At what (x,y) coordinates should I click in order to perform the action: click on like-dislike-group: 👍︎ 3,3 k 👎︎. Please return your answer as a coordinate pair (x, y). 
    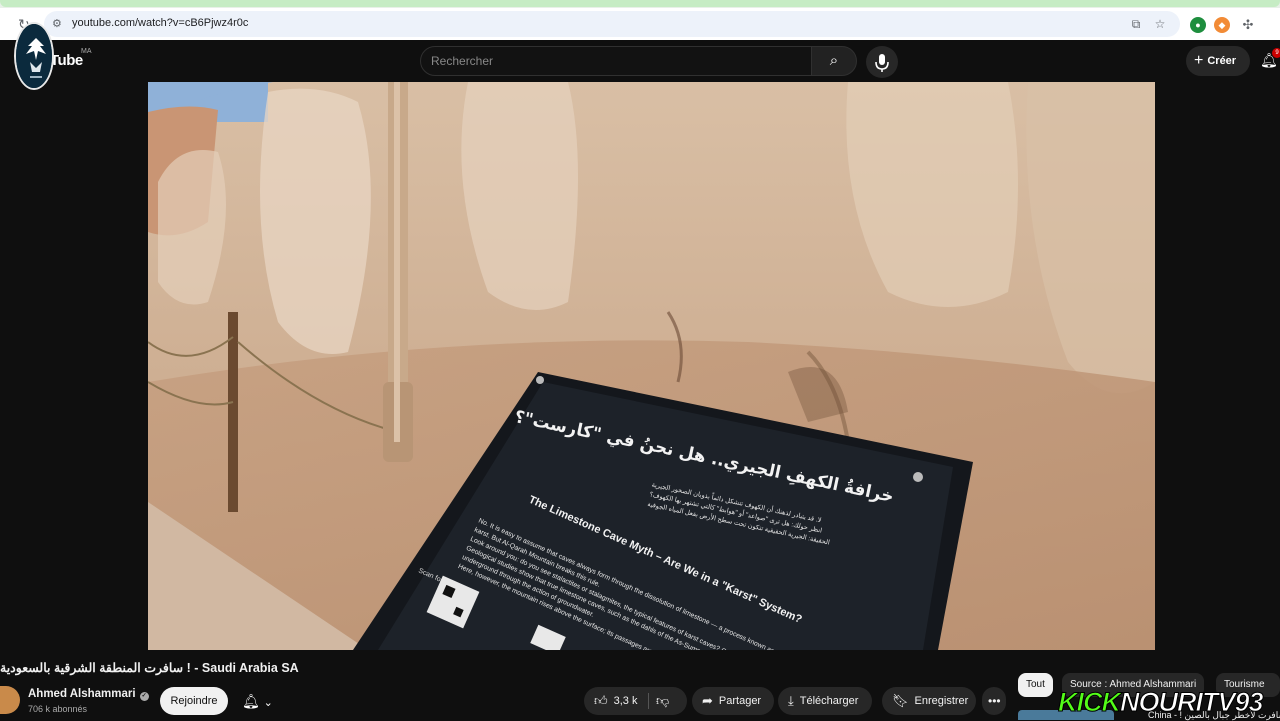
    Looking at the image, I should click on (635, 701).